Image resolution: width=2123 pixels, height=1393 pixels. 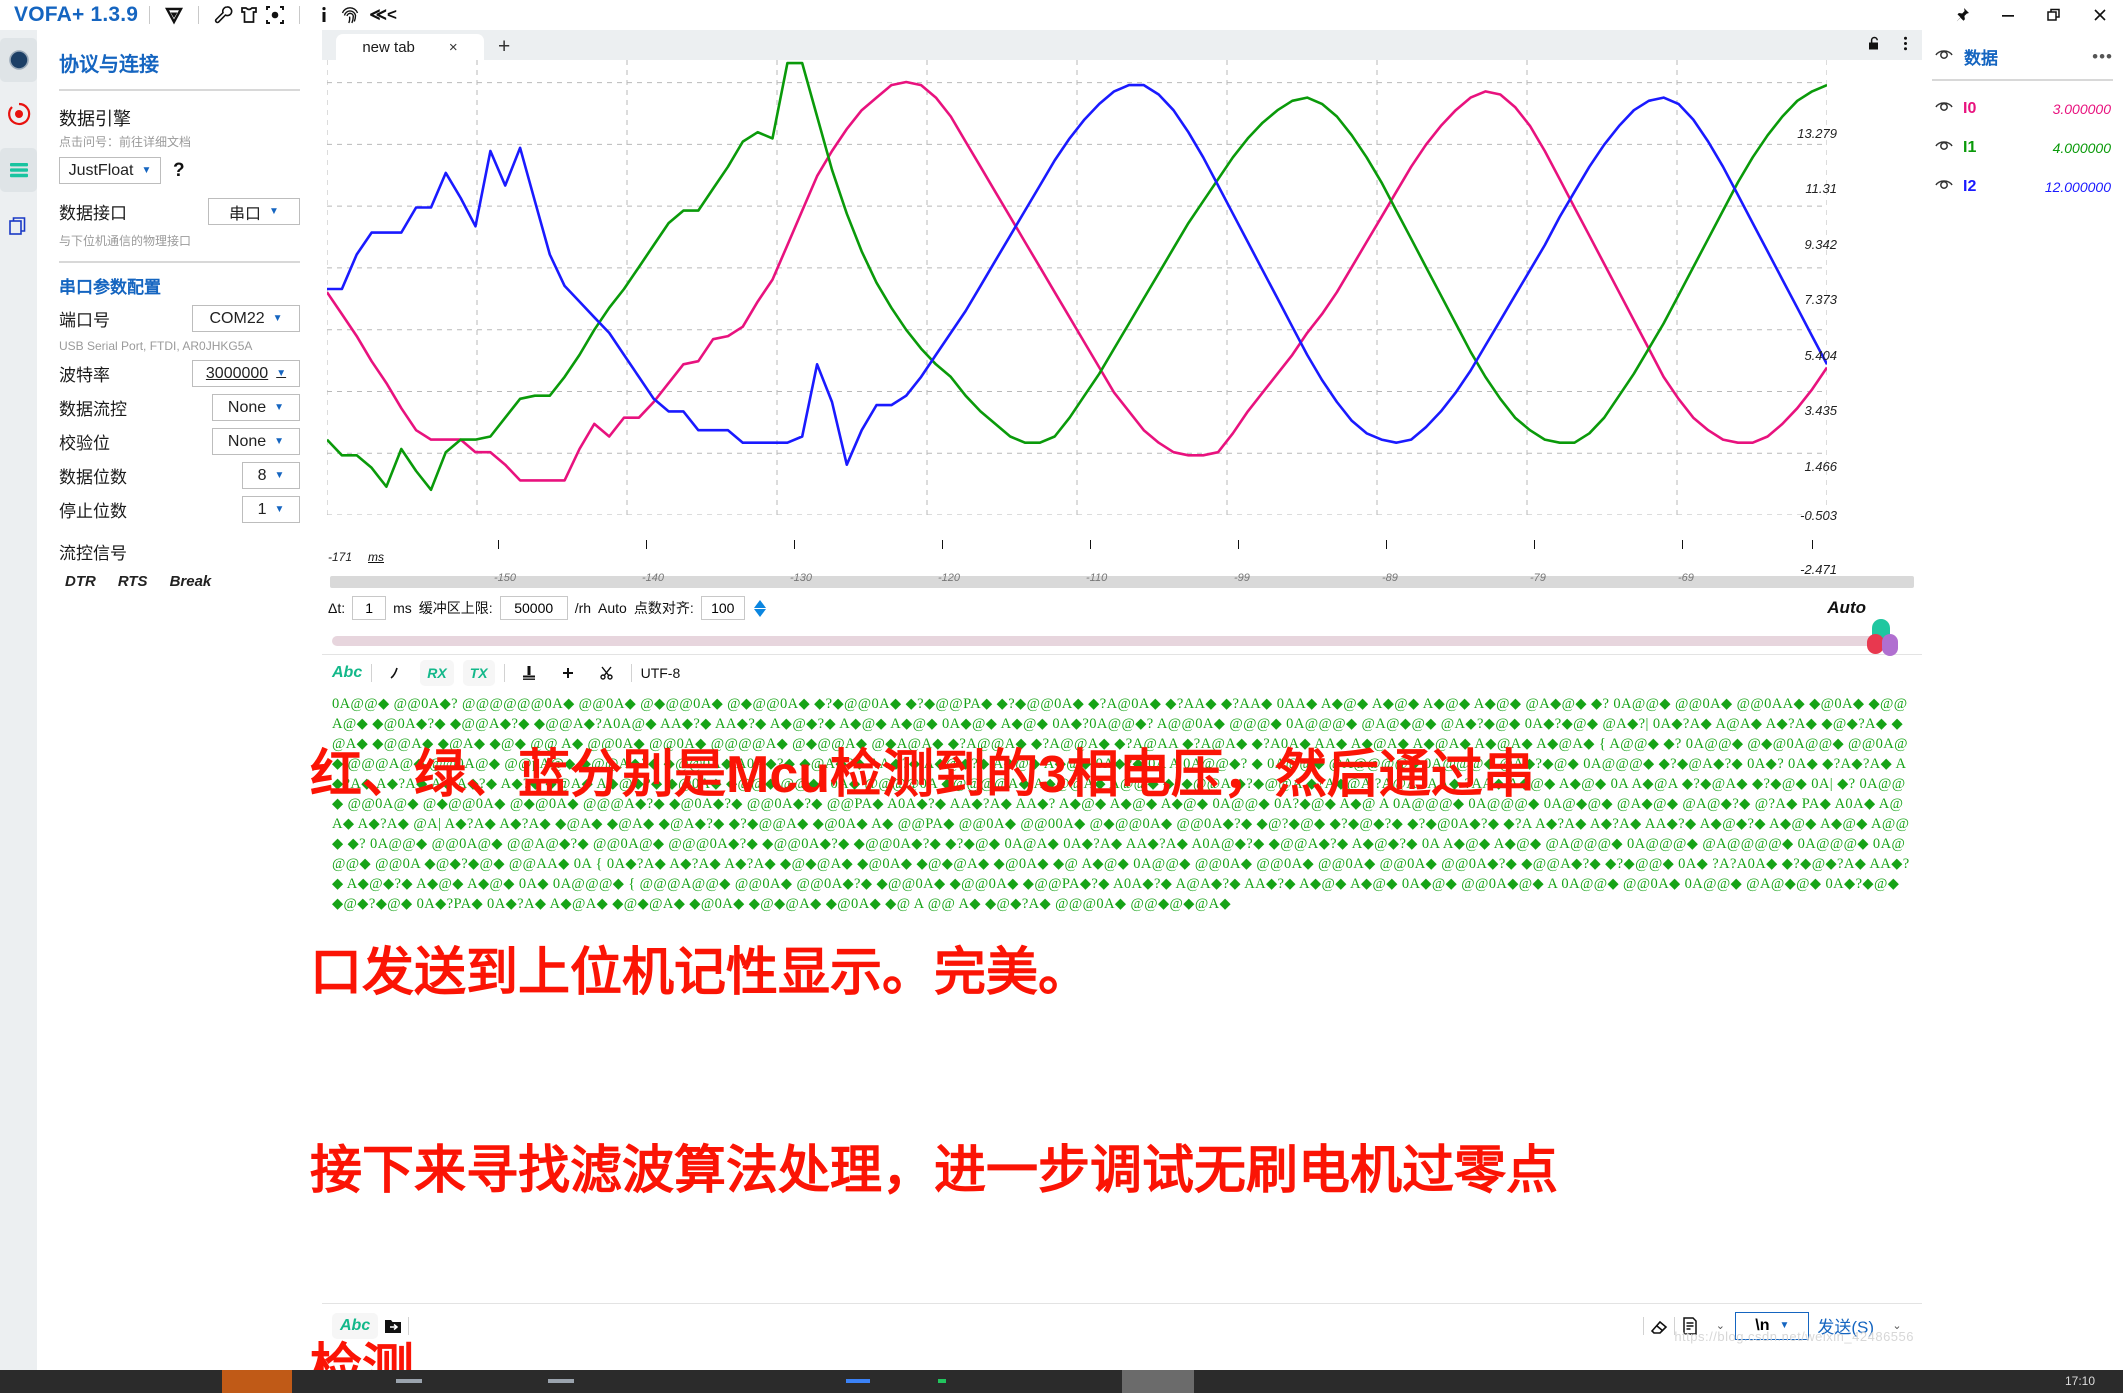 What do you see at coordinates (18, 114) in the screenshot?
I see `data-engine-icon` at bounding box center [18, 114].